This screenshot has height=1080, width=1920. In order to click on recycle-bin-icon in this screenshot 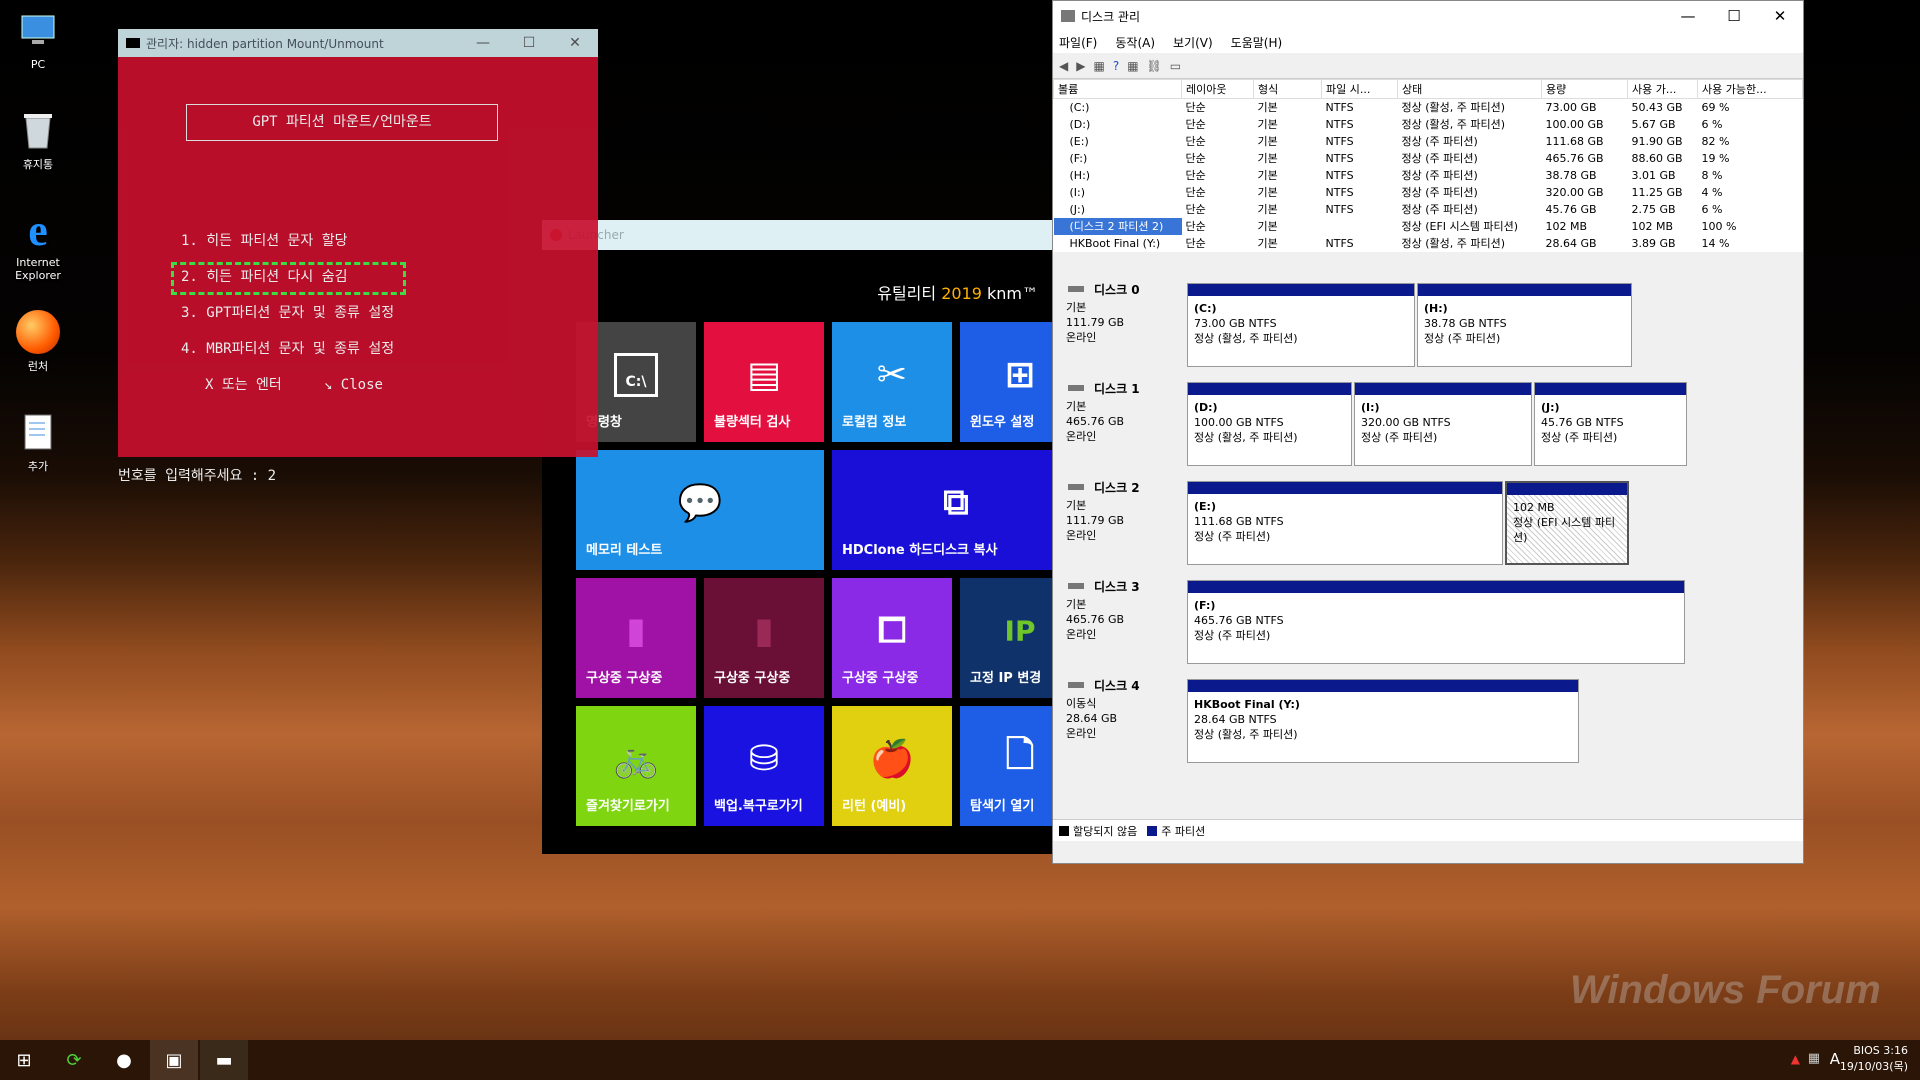, I will do `click(38, 130)`.